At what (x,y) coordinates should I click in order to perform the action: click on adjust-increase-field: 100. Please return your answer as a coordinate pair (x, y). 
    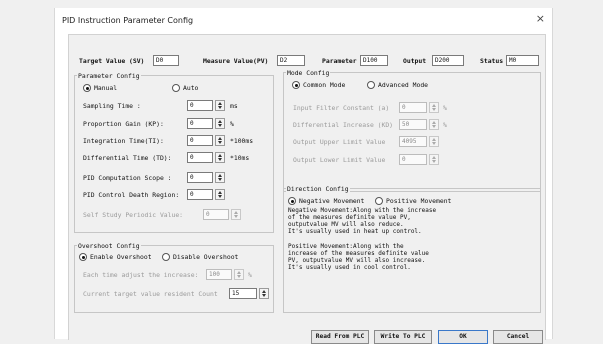
    Looking at the image, I should click on (219, 274).